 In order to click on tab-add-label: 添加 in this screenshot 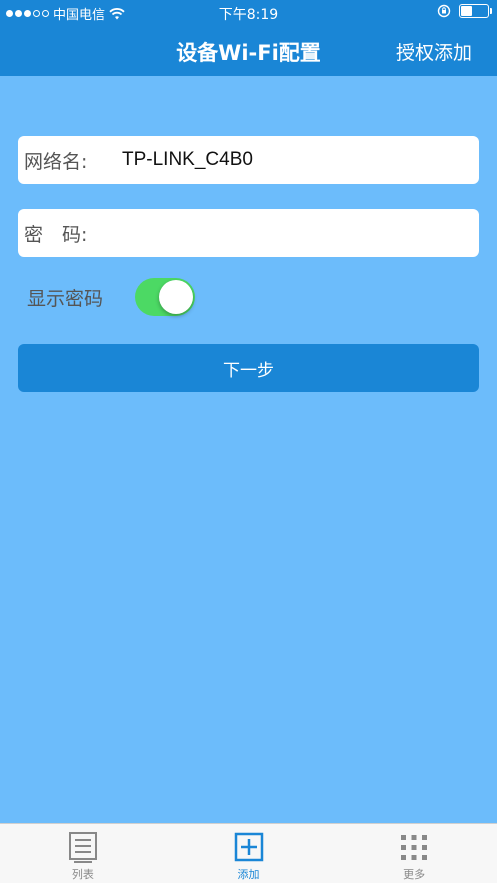, I will do `click(248, 874)`.